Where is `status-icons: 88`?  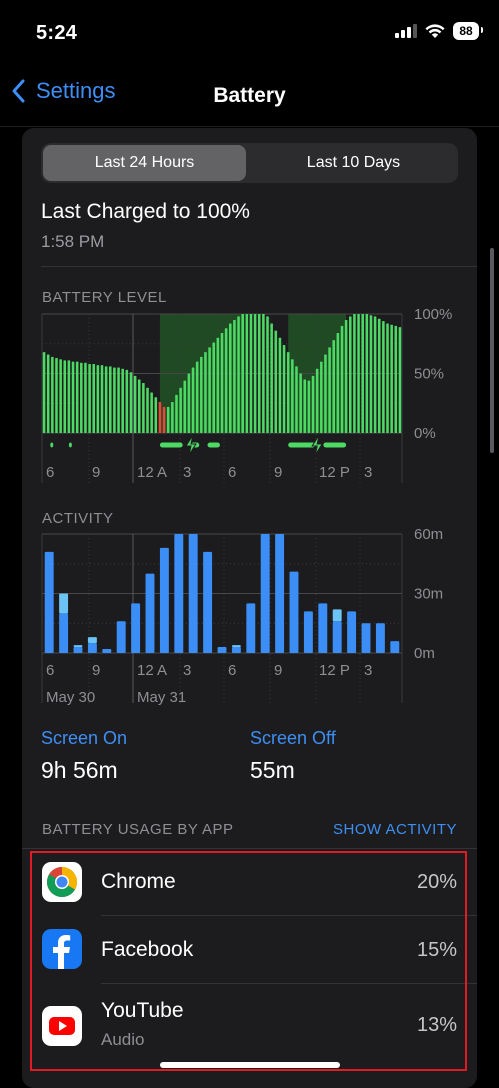 status-icons: 88 is located at coordinates (439, 31).